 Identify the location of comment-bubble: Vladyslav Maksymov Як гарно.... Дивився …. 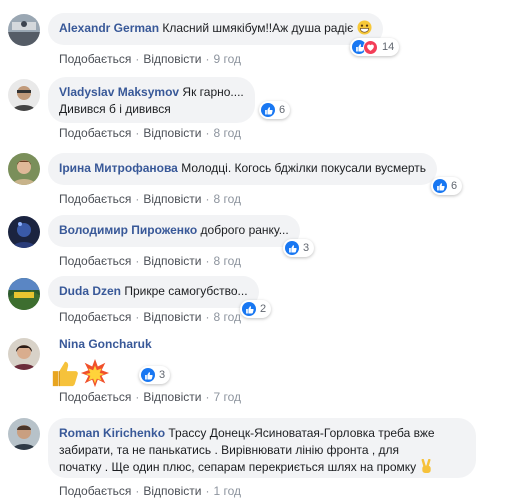
(151, 100).